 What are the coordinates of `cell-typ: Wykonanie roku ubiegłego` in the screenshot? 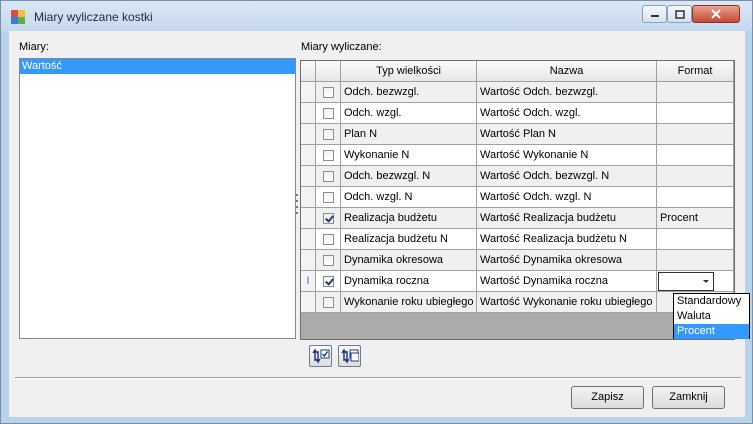 It's located at (409, 302).